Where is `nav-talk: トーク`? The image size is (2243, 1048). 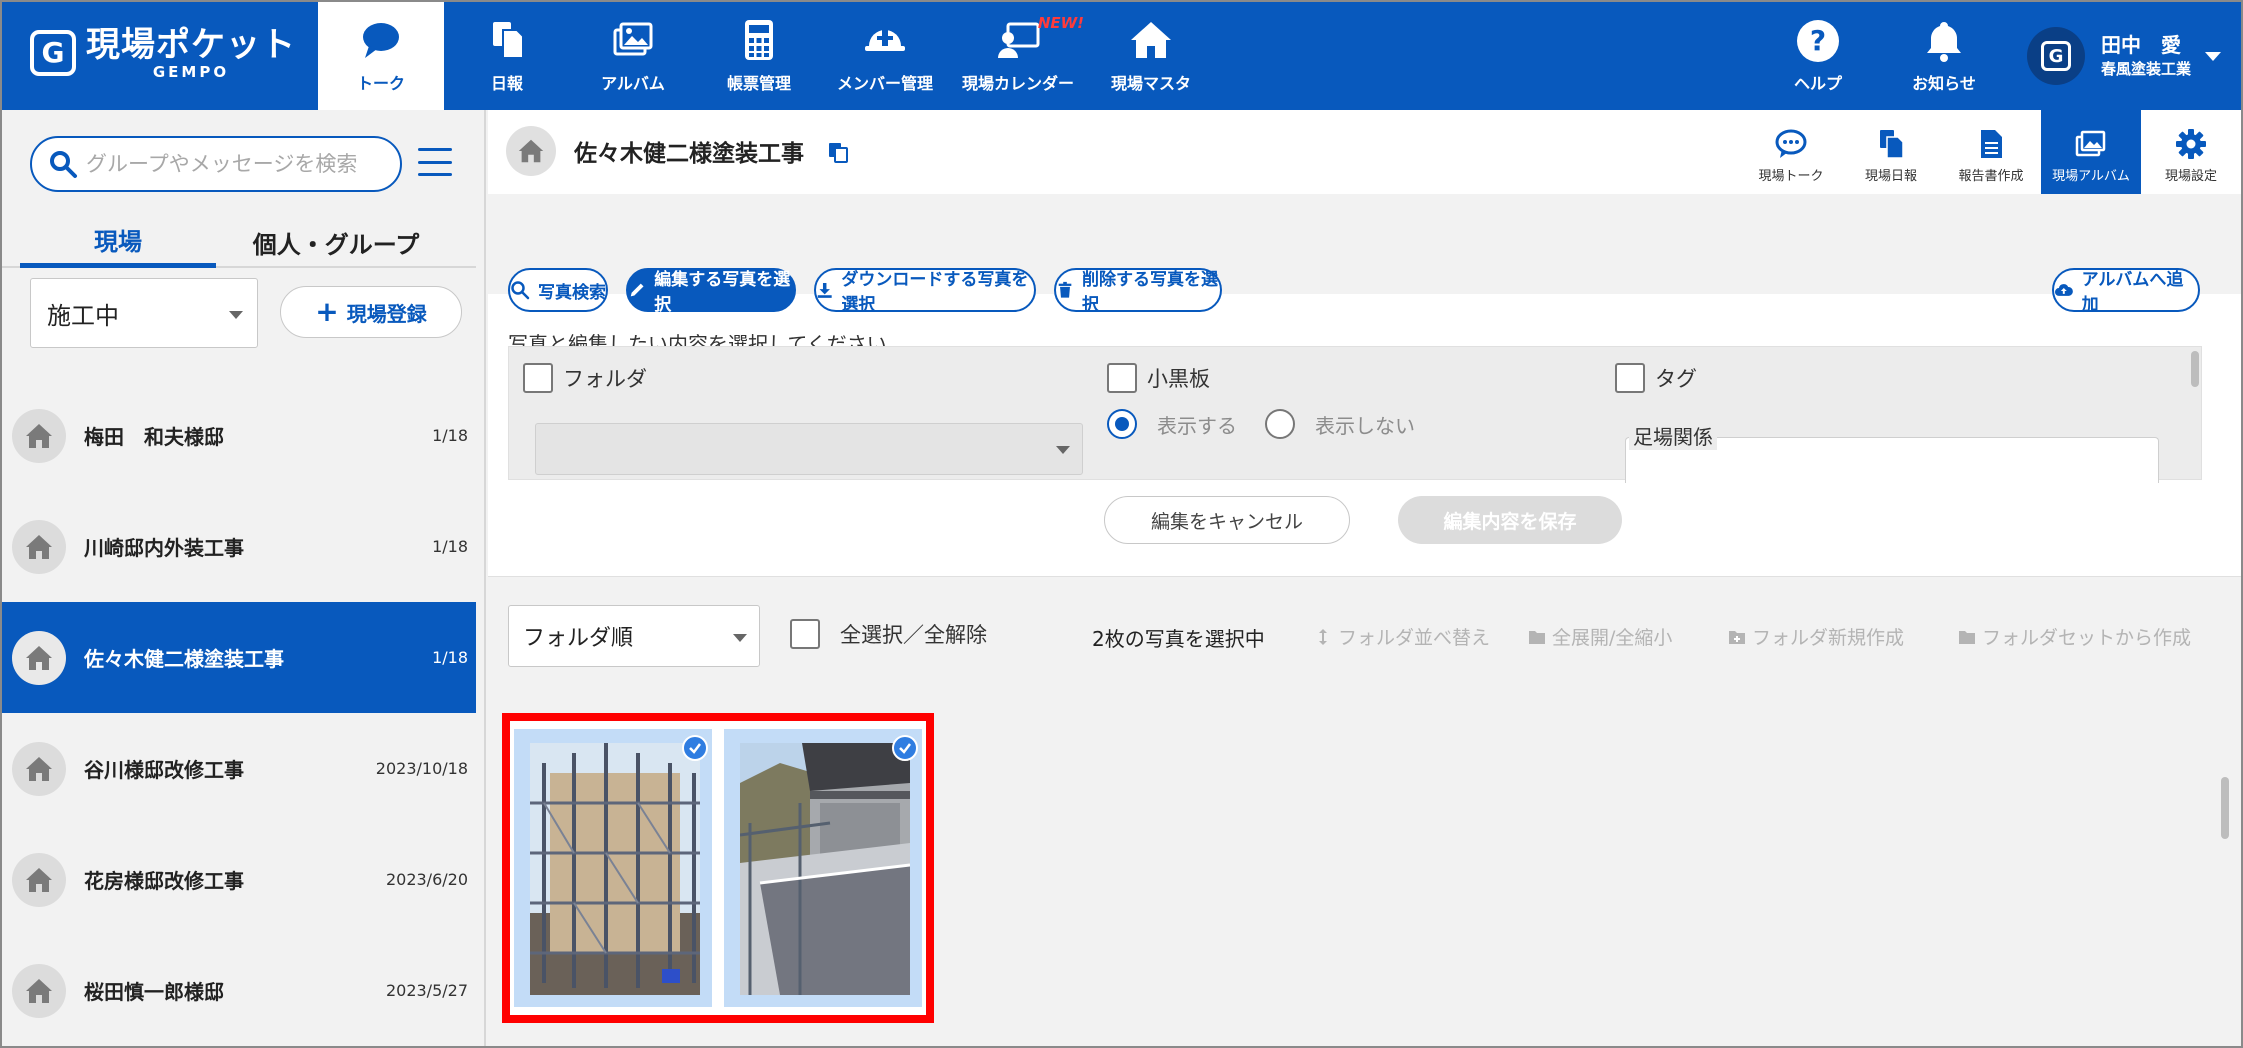
nav-talk: トーク is located at coordinates (381, 56).